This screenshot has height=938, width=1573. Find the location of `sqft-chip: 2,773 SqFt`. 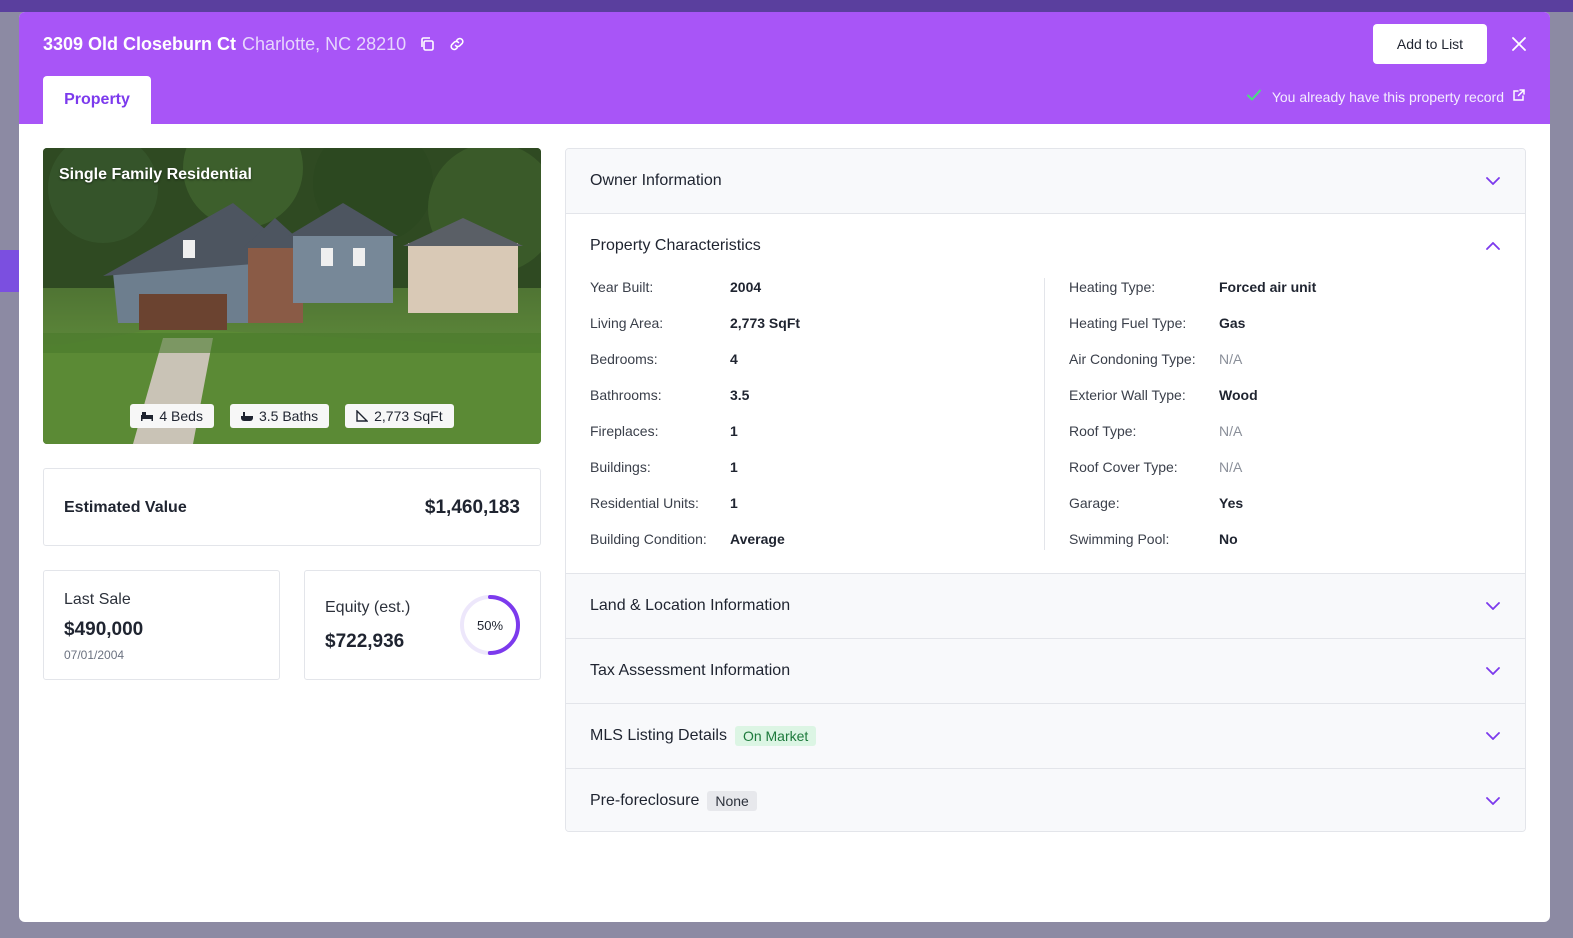

sqft-chip: 2,773 SqFt is located at coordinates (399, 416).